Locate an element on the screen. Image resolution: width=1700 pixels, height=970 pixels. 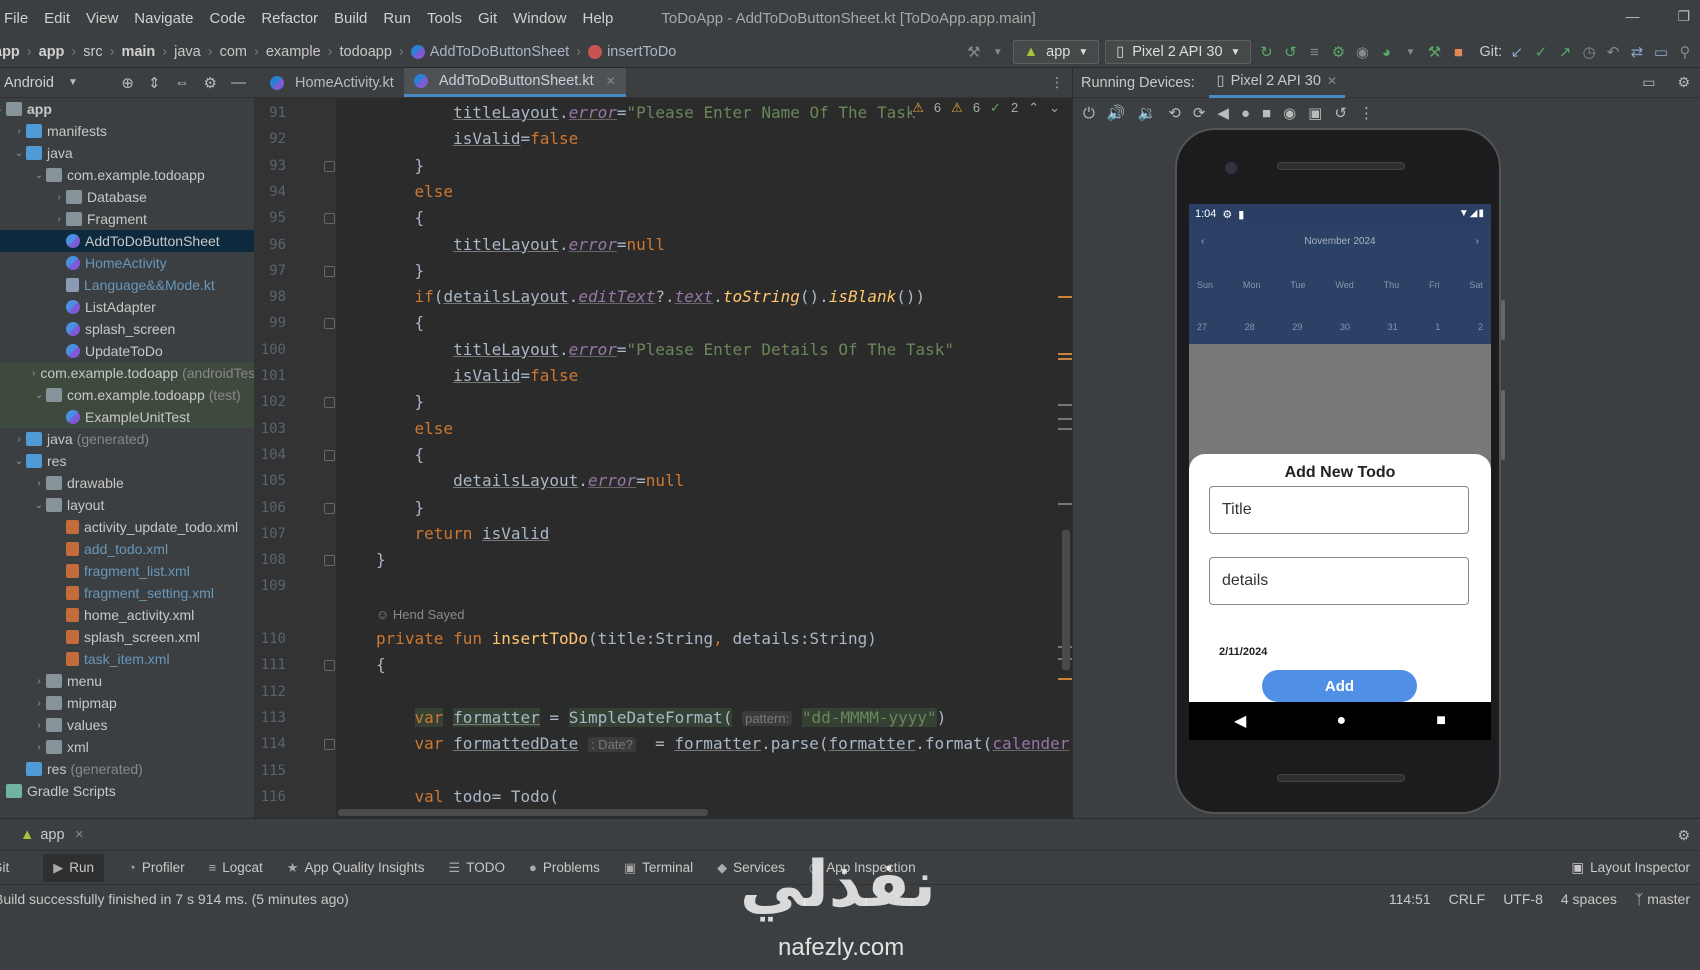
tree-item: ListAdapter is located at coordinates (127, 307).